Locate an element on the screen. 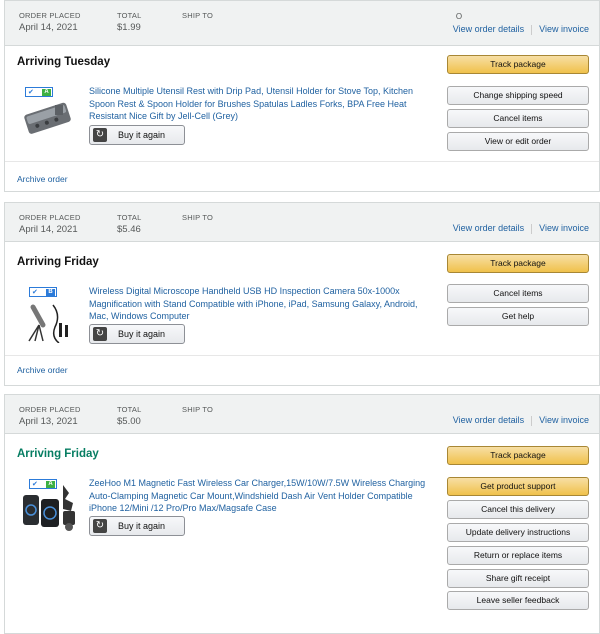 The image size is (600, 634). product-image: ✔ B is located at coordinates (48, 314).